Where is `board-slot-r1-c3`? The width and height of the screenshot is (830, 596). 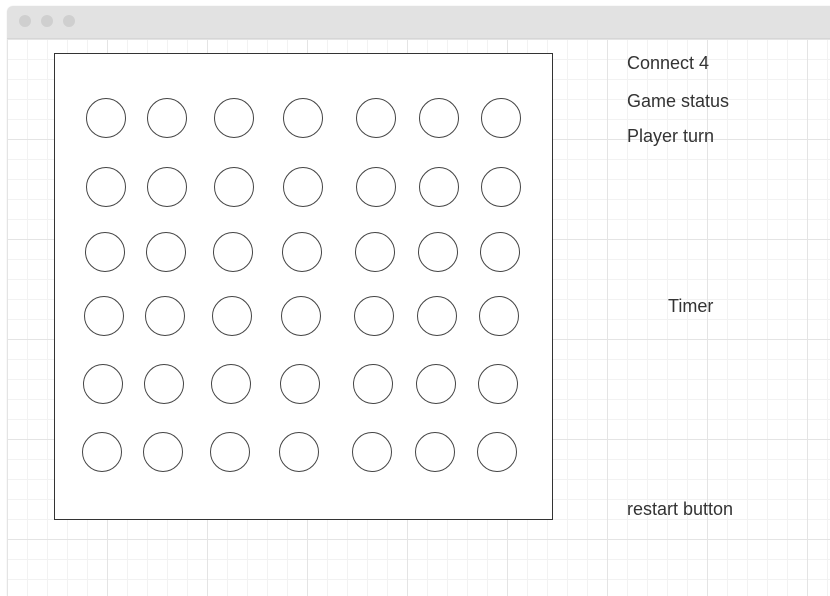
board-slot-r1-c3 is located at coordinates (234, 118).